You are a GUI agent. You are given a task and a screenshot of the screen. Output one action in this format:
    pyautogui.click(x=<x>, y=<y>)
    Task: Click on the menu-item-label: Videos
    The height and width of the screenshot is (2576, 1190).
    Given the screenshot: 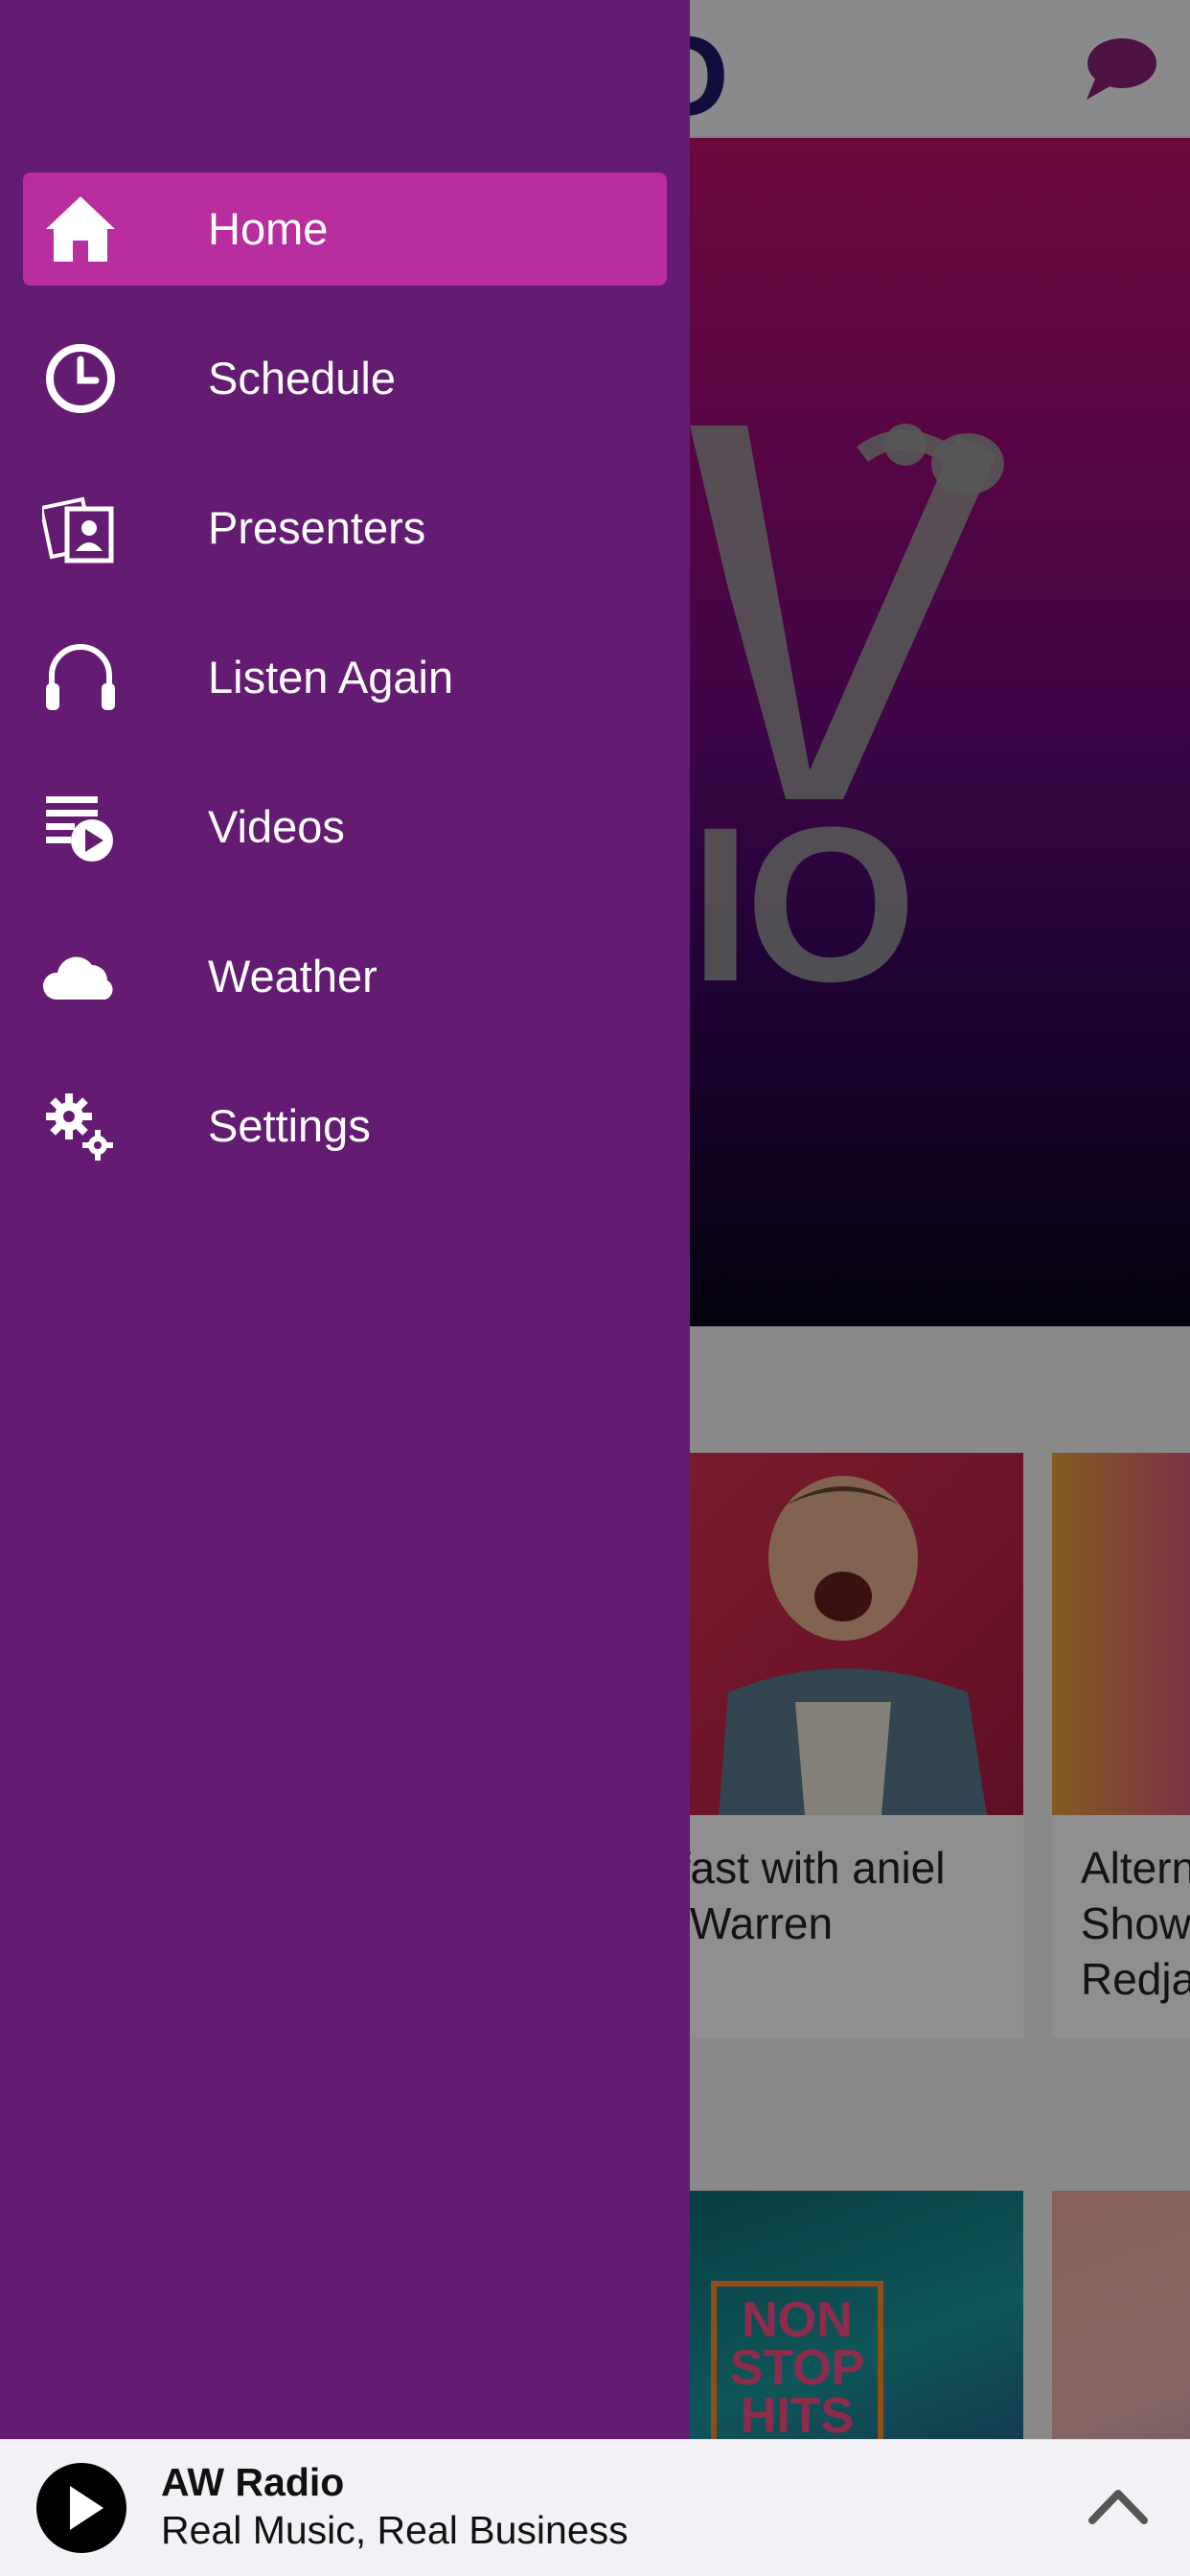 What is the action you would take?
    pyautogui.click(x=277, y=826)
    